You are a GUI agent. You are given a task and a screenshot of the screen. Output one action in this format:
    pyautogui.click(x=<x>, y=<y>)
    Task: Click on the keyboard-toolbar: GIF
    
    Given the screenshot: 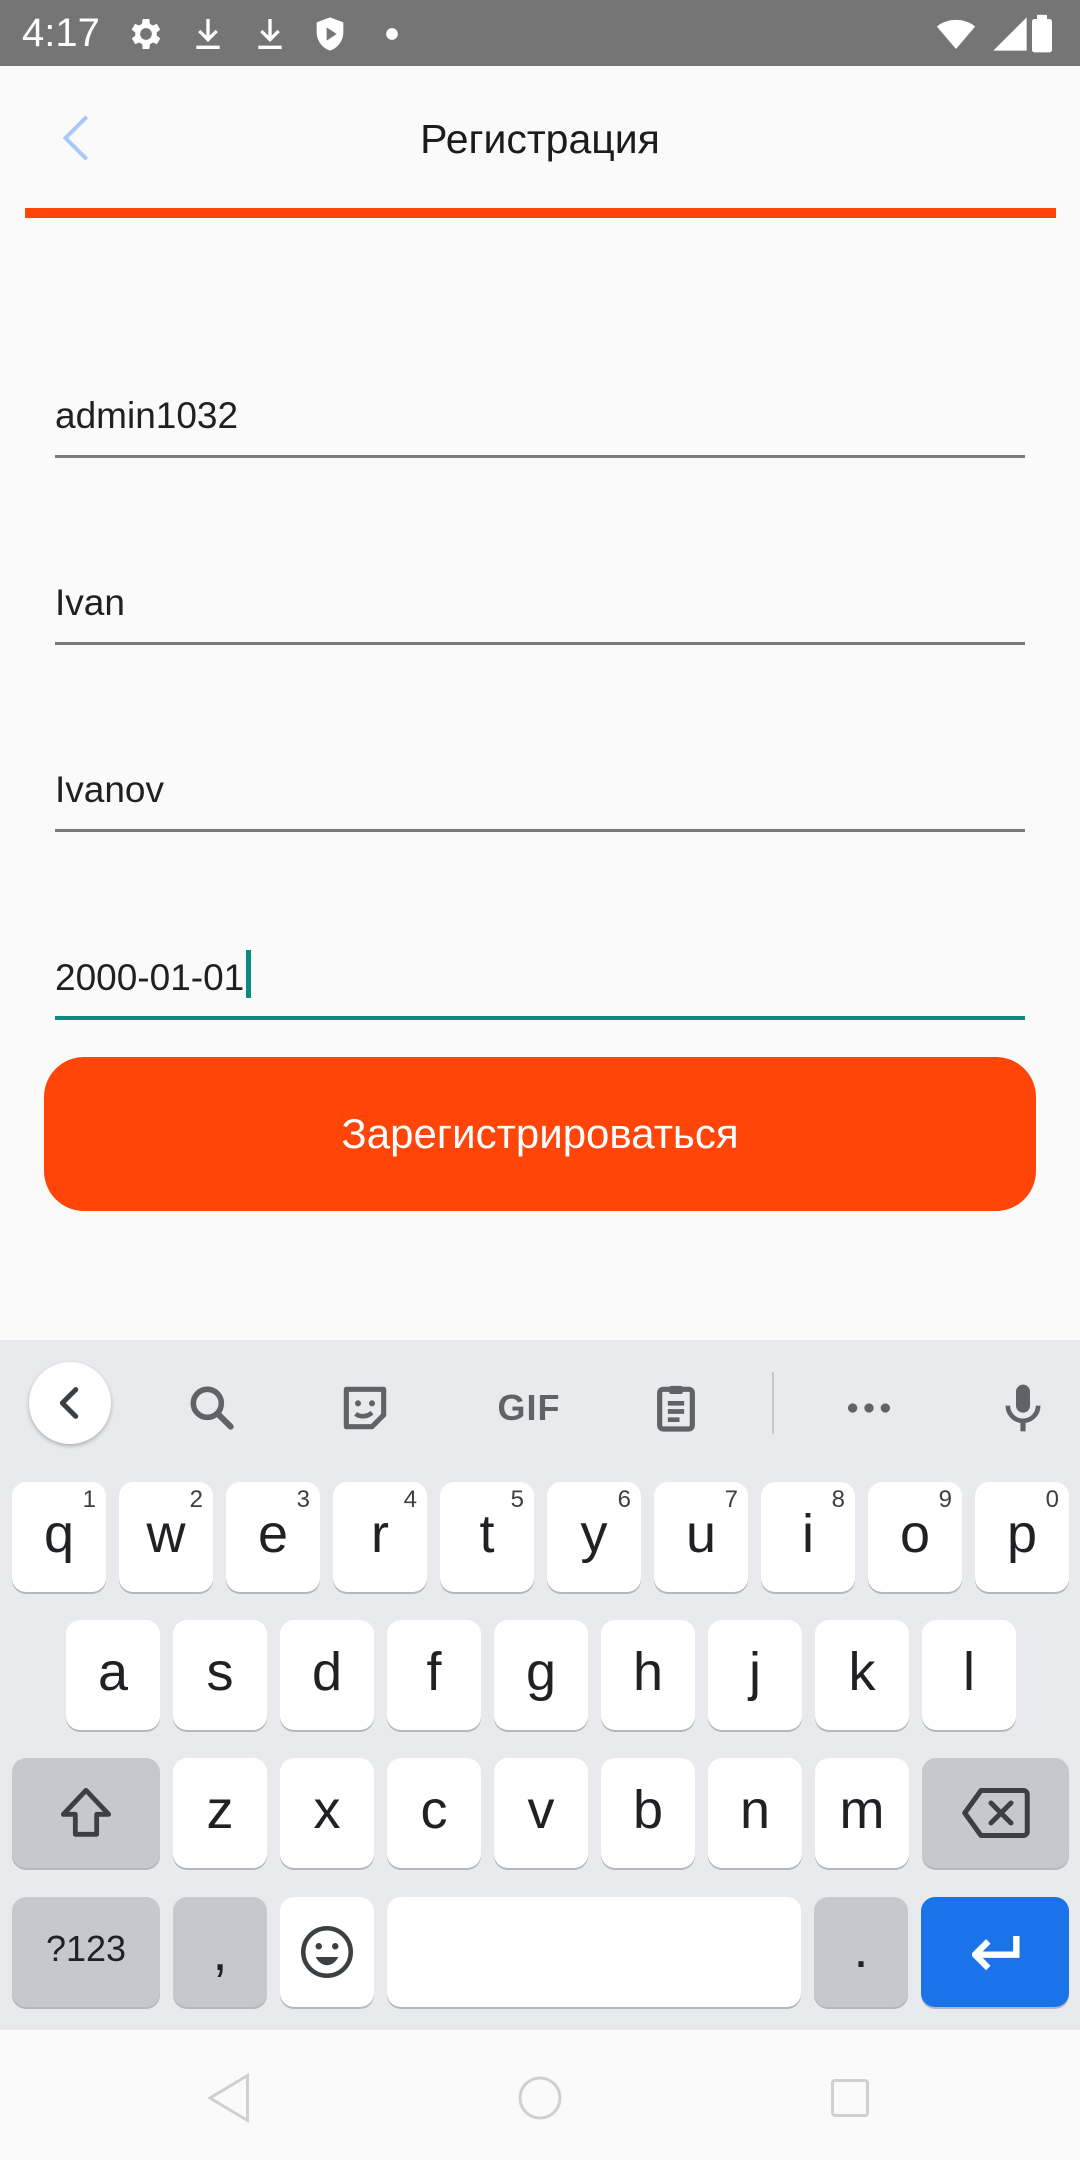 What is the action you would take?
    pyautogui.click(x=540, y=1405)
    